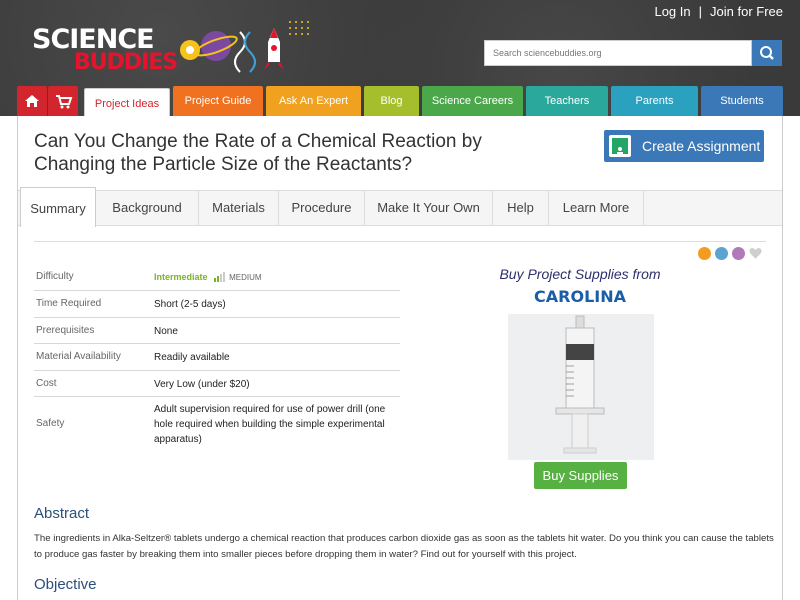  I want to click on info-label: Safety, so click(50, 423).